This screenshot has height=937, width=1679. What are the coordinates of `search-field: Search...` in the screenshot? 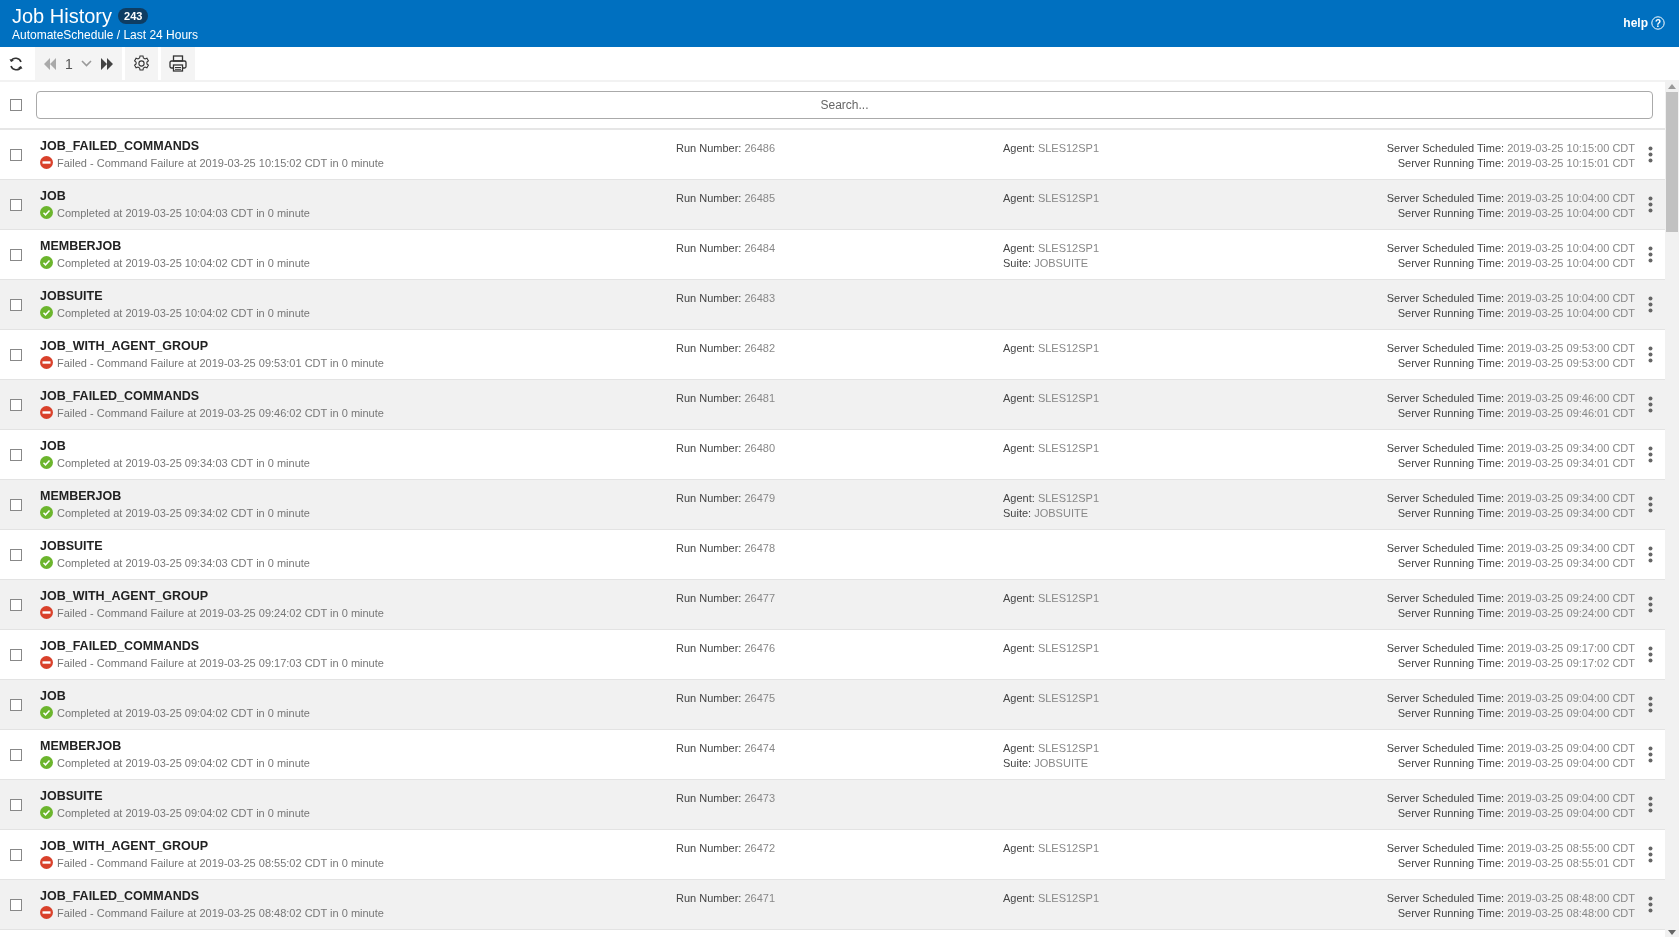 It's located at (844, 105).